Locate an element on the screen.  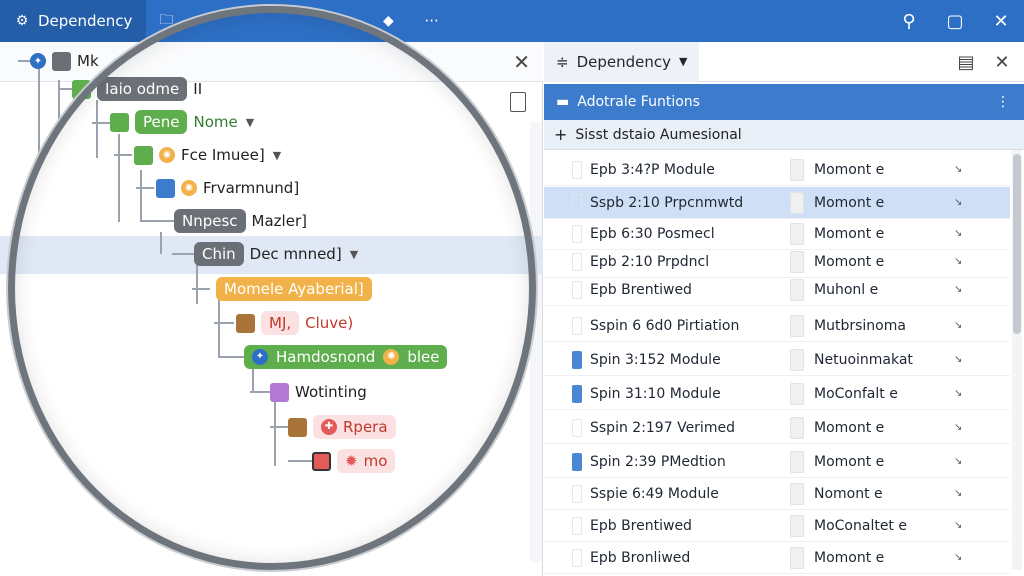
tab-dependency-right: ≑ Dependency ▼ is located at coordinates (622, 61).